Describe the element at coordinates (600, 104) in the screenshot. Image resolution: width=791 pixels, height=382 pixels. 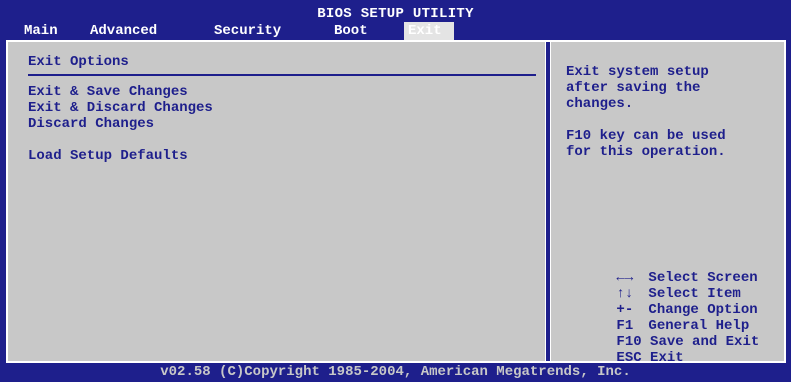
I see `help-text-line: changes.` at that location.